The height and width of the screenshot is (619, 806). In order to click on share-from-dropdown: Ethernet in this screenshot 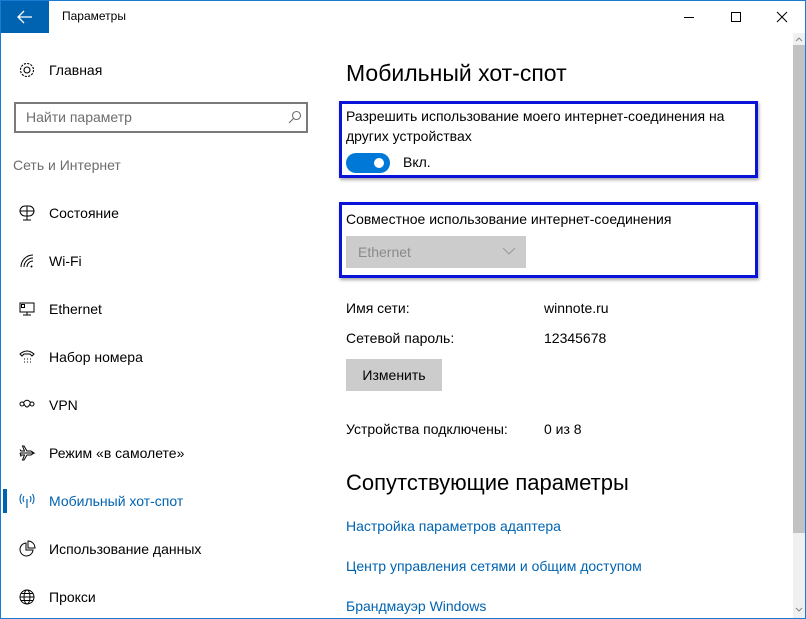, I will do `click(436, 252)`.